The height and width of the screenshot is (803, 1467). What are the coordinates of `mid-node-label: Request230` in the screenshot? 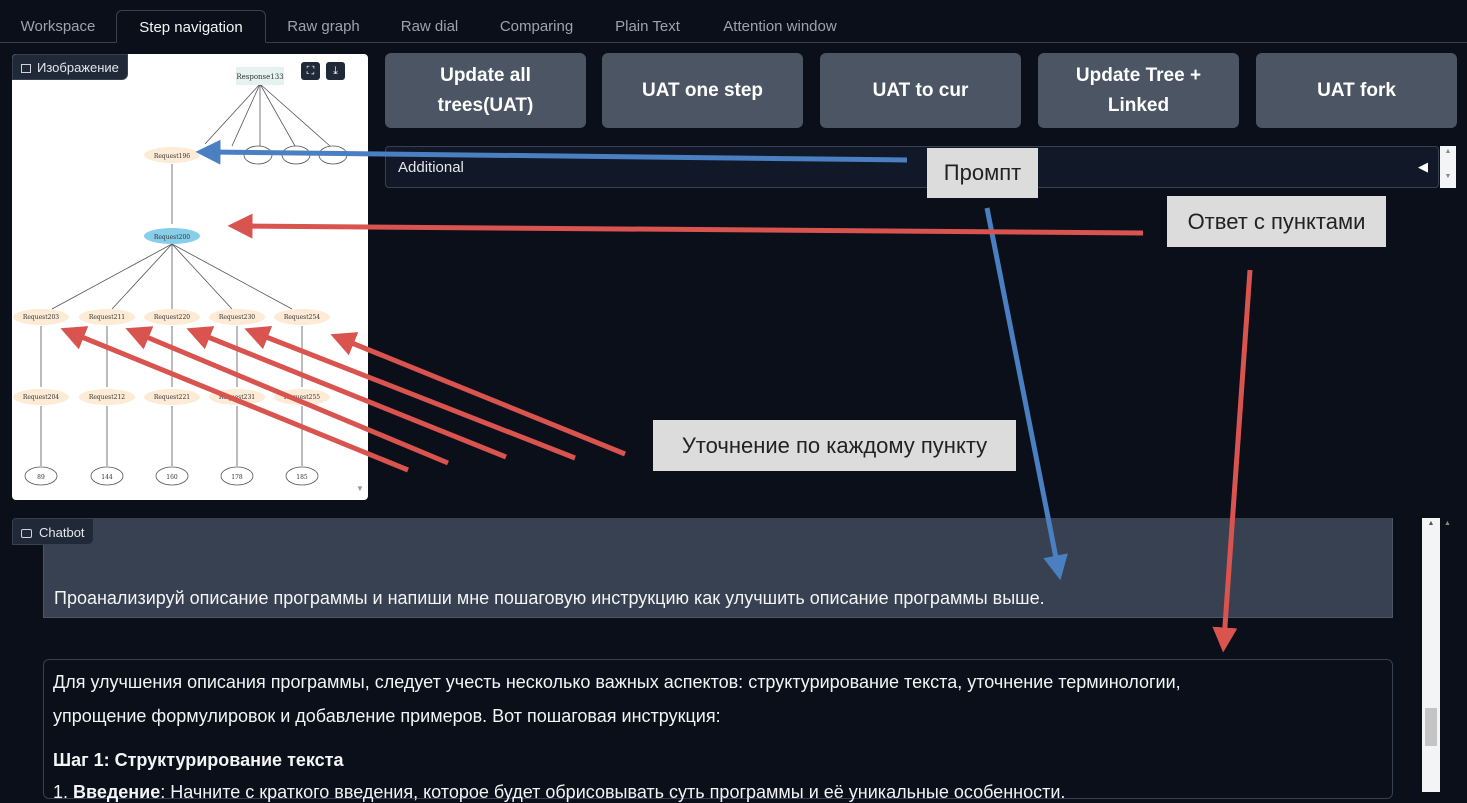 It's located at (237, 317).